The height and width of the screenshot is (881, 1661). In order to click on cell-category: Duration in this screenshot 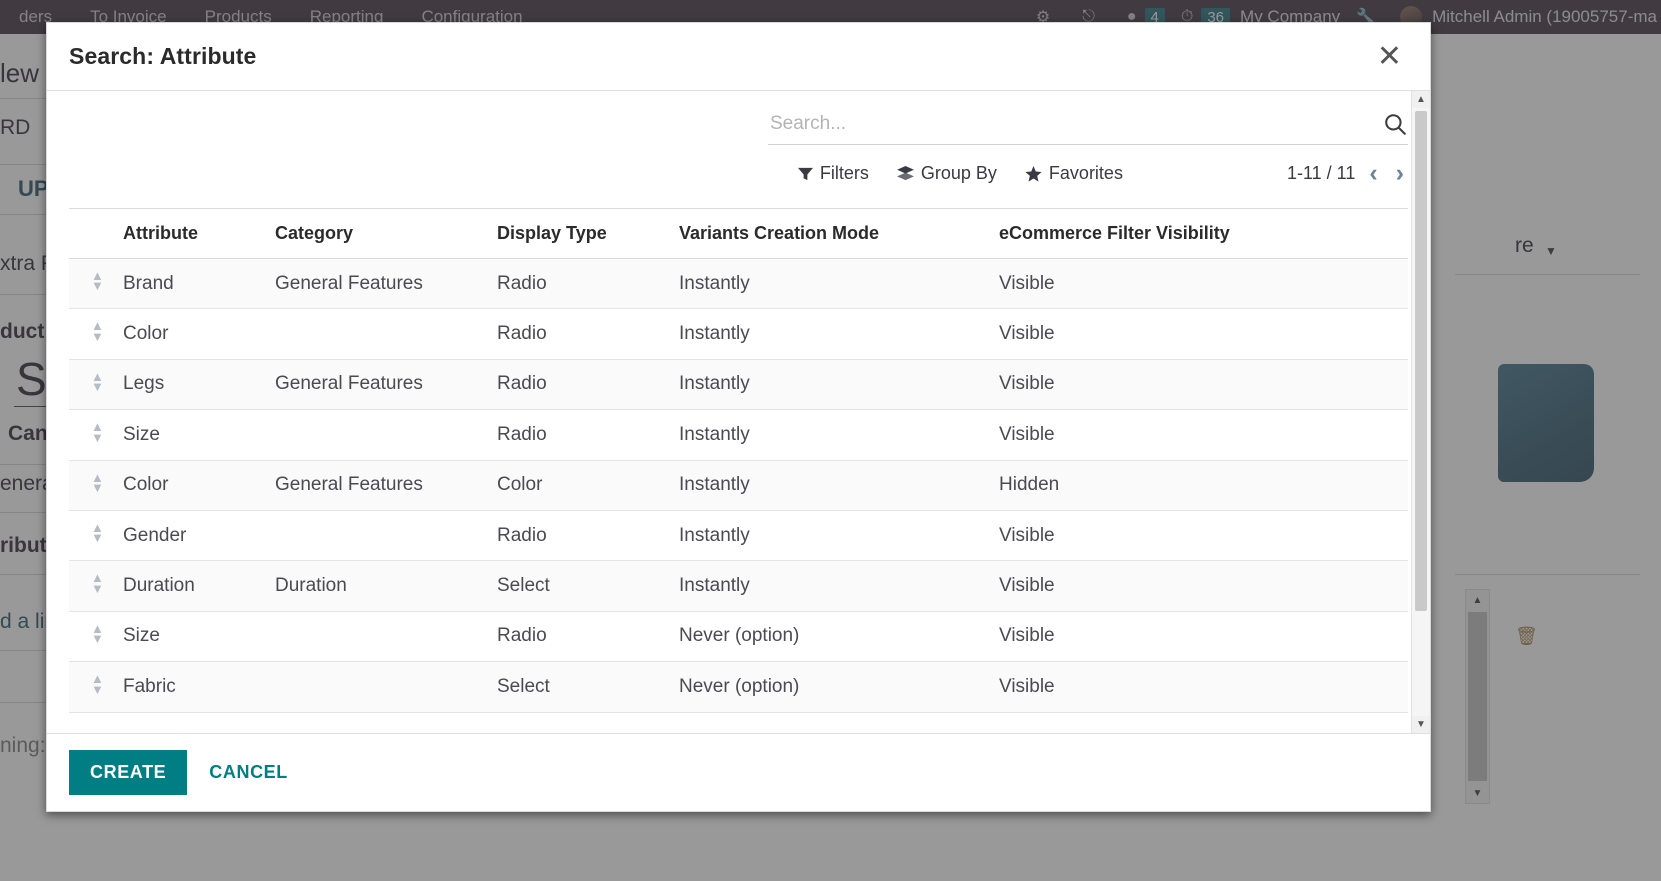, I will do `click(386, 586)`.